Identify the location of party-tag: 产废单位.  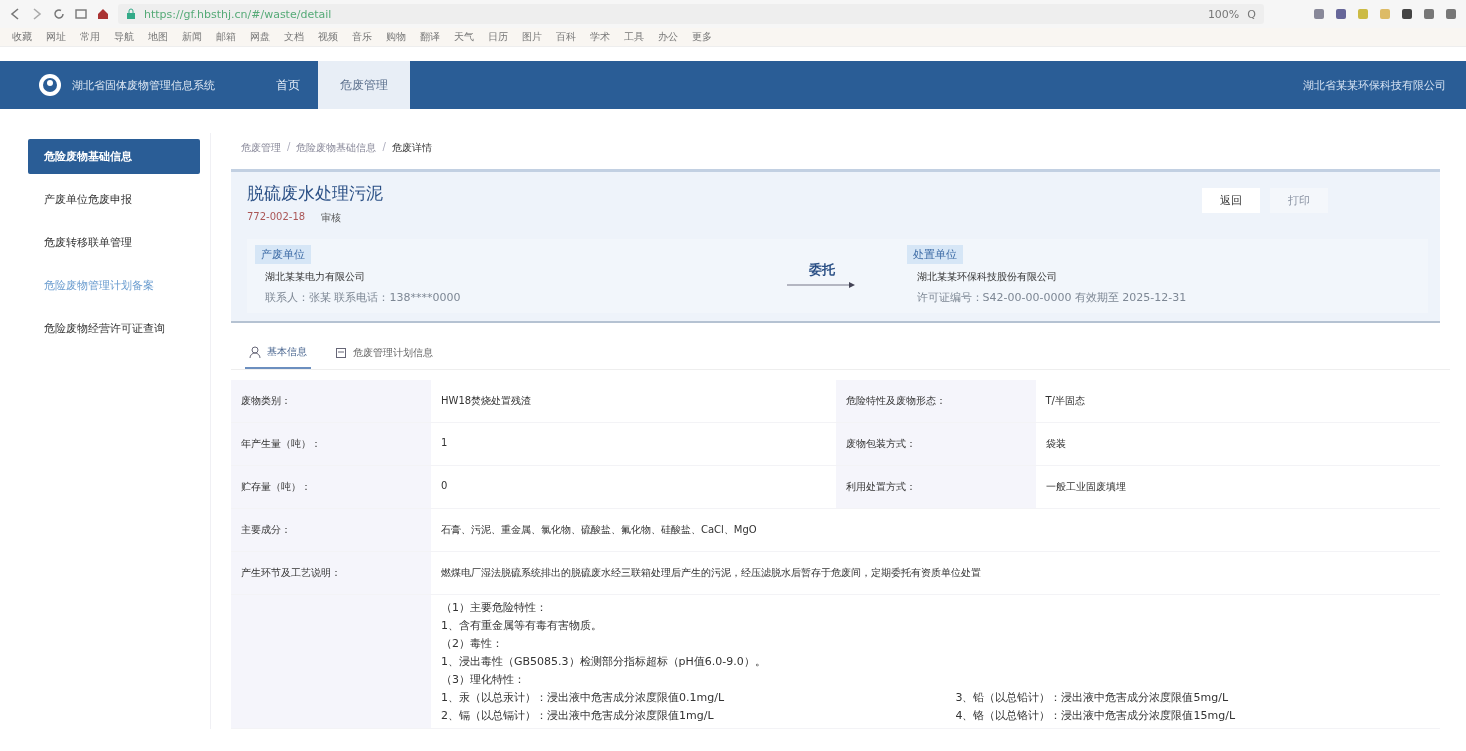
(283, 254).